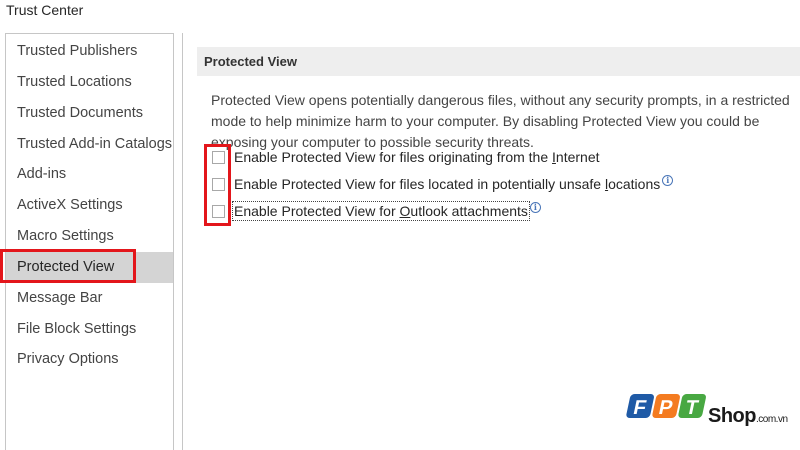 The width and height of the screenshot is (800, 450). What do you see at coordinates (666, 406) in the screenshot?
I see `fpt-logo-icon: F P T` at bounding box center [666, 406].